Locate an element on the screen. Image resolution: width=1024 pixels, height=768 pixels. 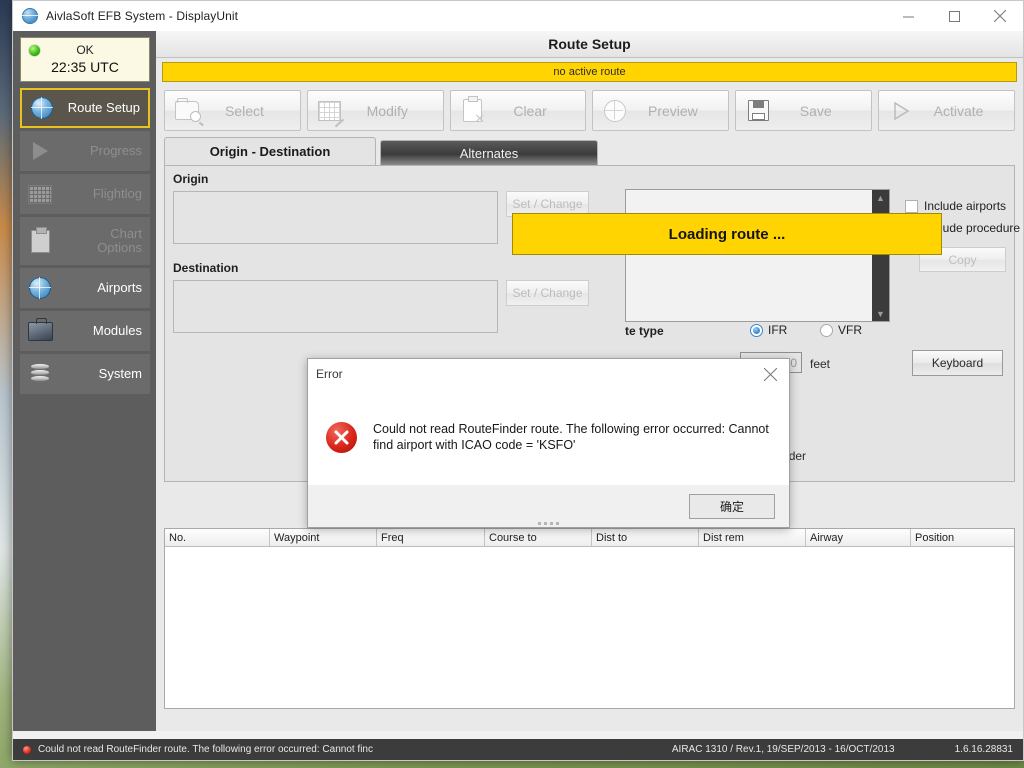
select-button: Select is located at coordinates (232, 110).